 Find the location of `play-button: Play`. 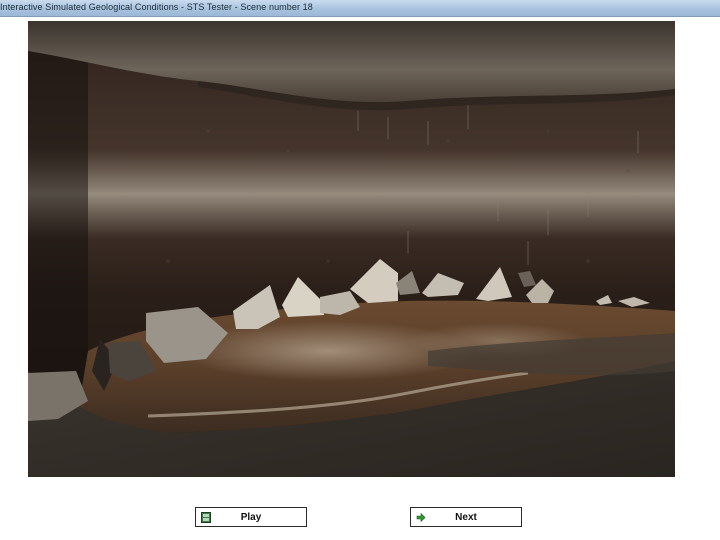

play-button: Play is located at coordinates (251, 517).